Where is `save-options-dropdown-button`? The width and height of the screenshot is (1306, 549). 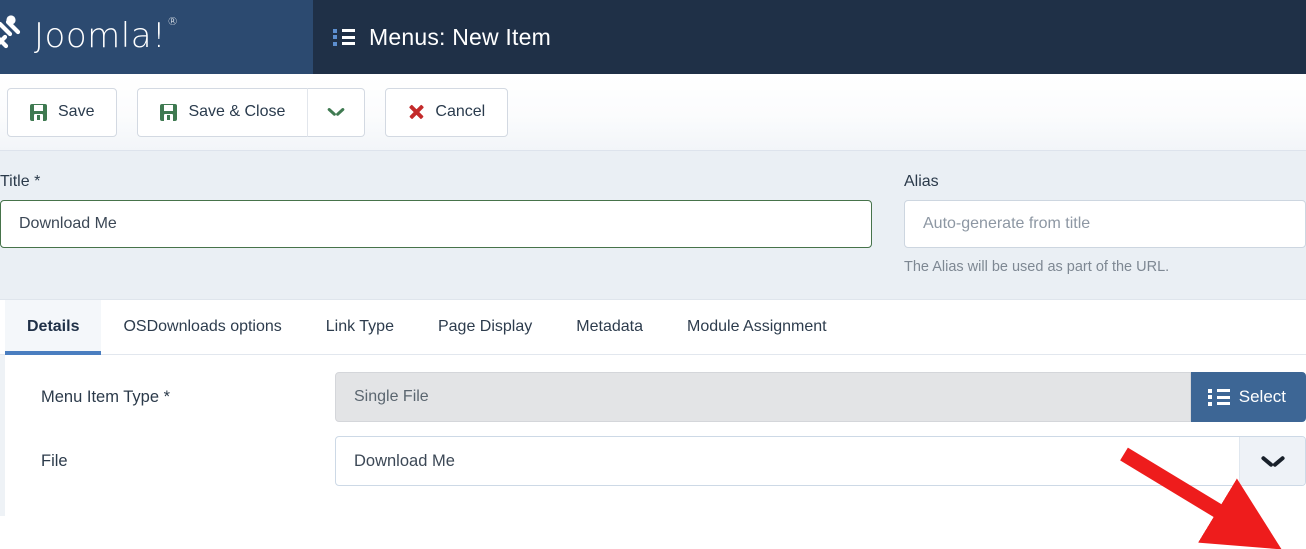
save-options-dropdown-button is located at coordinates (337, 112).